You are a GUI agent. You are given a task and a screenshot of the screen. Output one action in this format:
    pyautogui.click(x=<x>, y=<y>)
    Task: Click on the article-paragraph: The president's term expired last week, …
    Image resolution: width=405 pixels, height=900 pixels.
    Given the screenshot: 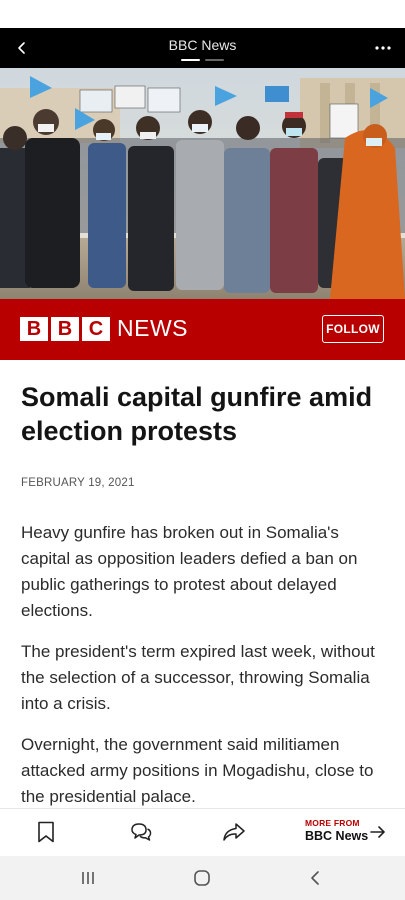 What is the action you would take?
    pyautogui.click(x=198, y=677)
    